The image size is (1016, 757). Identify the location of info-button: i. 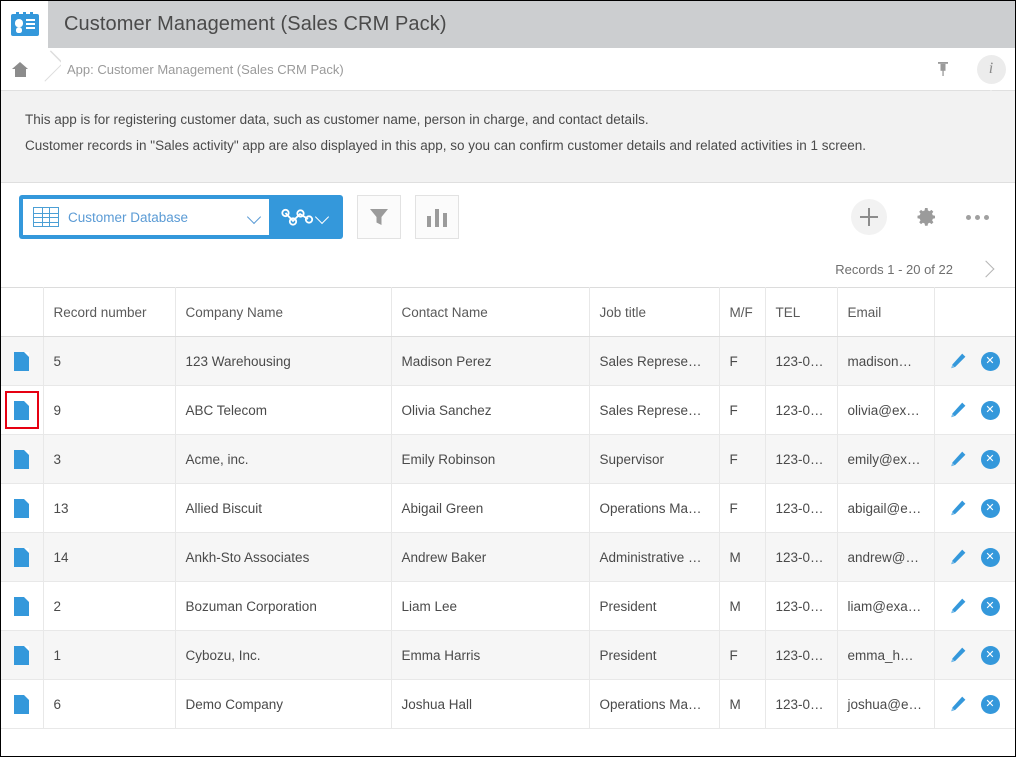
(991, 73).